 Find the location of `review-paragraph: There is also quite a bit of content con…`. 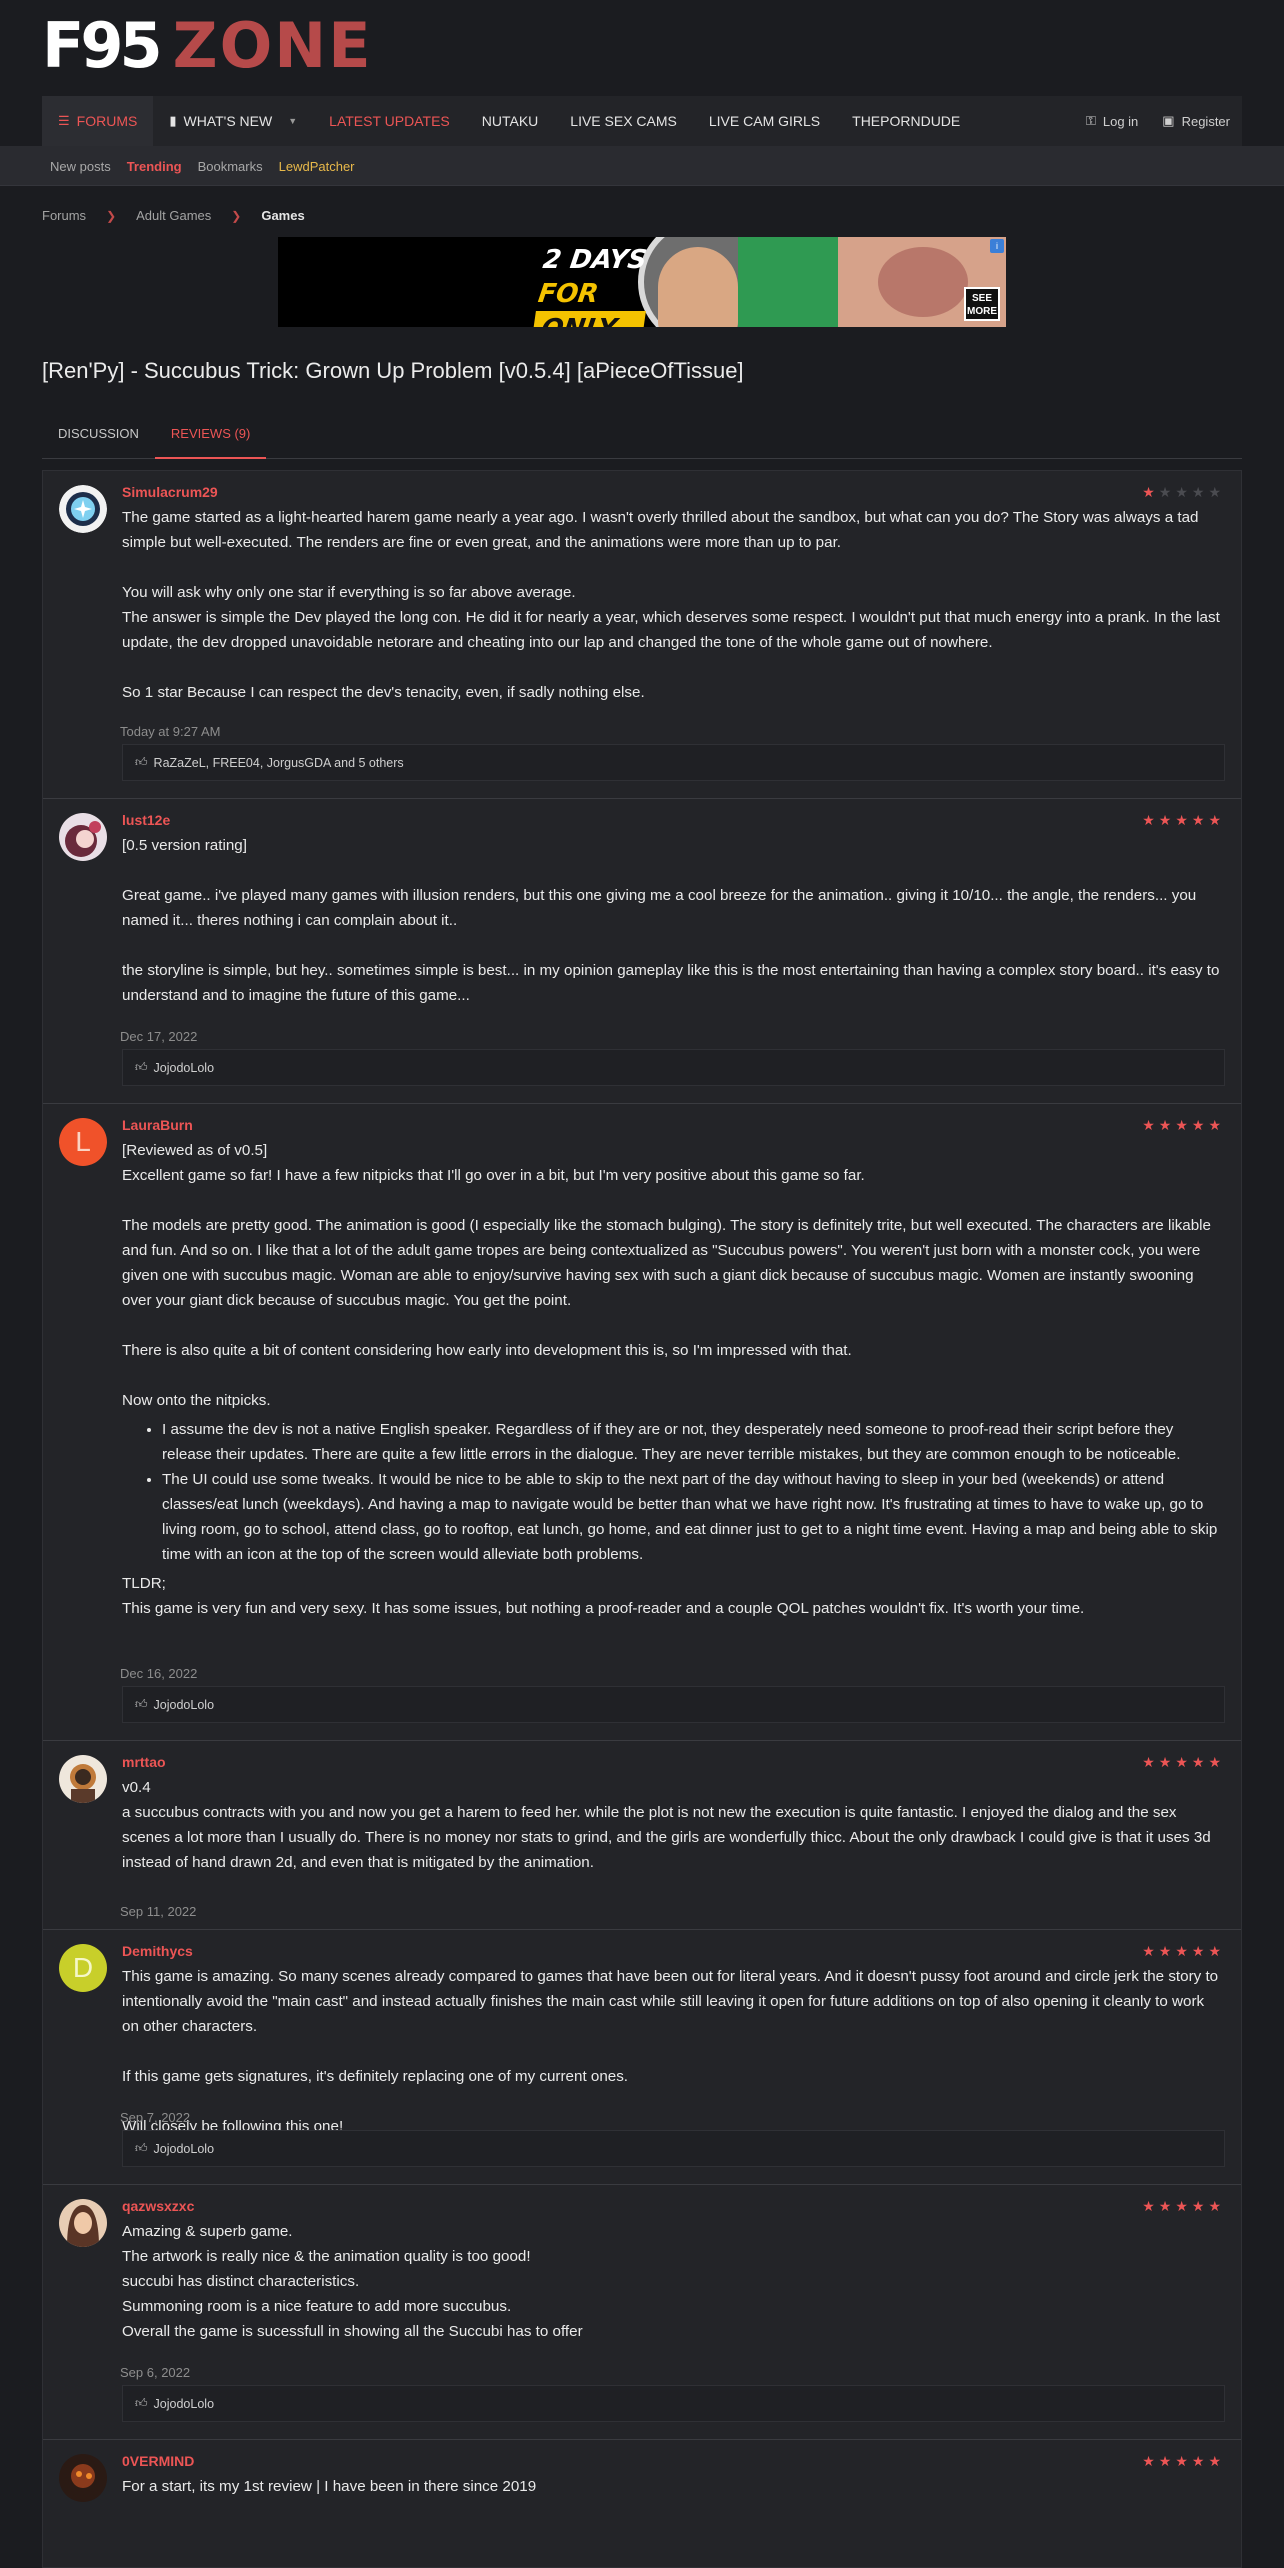

review-paragraph: There is also quite a bit of content con… is located at coordinates (487, 1350).